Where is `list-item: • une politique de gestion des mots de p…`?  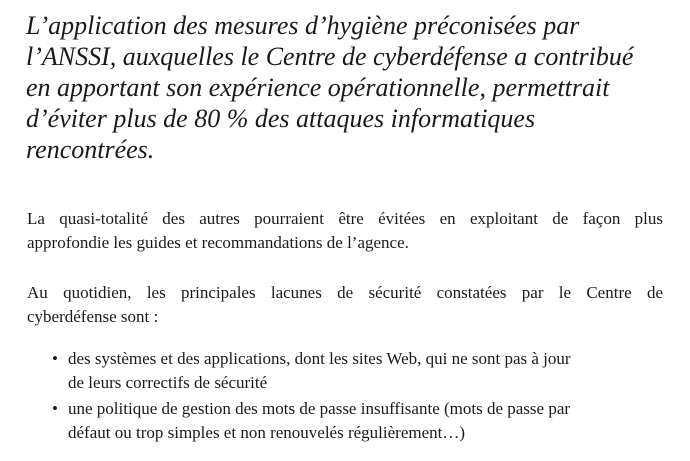 list-item: • une politique de gestion des mots de p… is located at coordinates (358, 421).